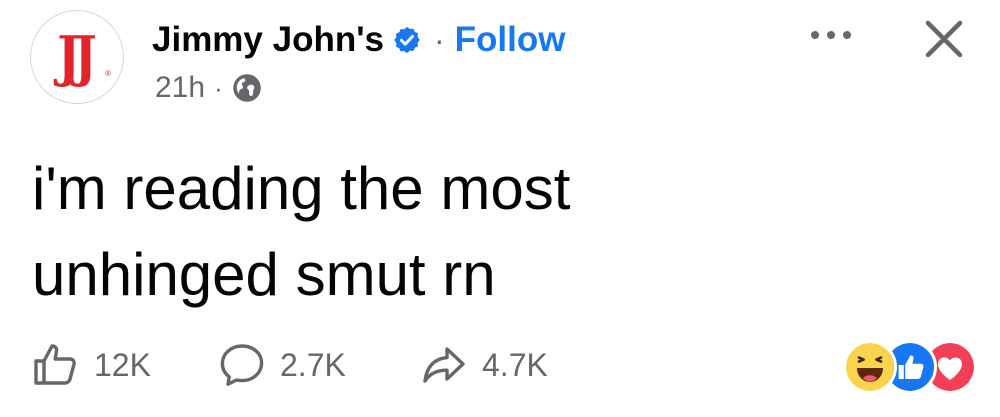  What do you see at coordinates (108, 73) in the screenshot?
I see `avatar-registered-mark: ®` at bounding box center [108, 73].